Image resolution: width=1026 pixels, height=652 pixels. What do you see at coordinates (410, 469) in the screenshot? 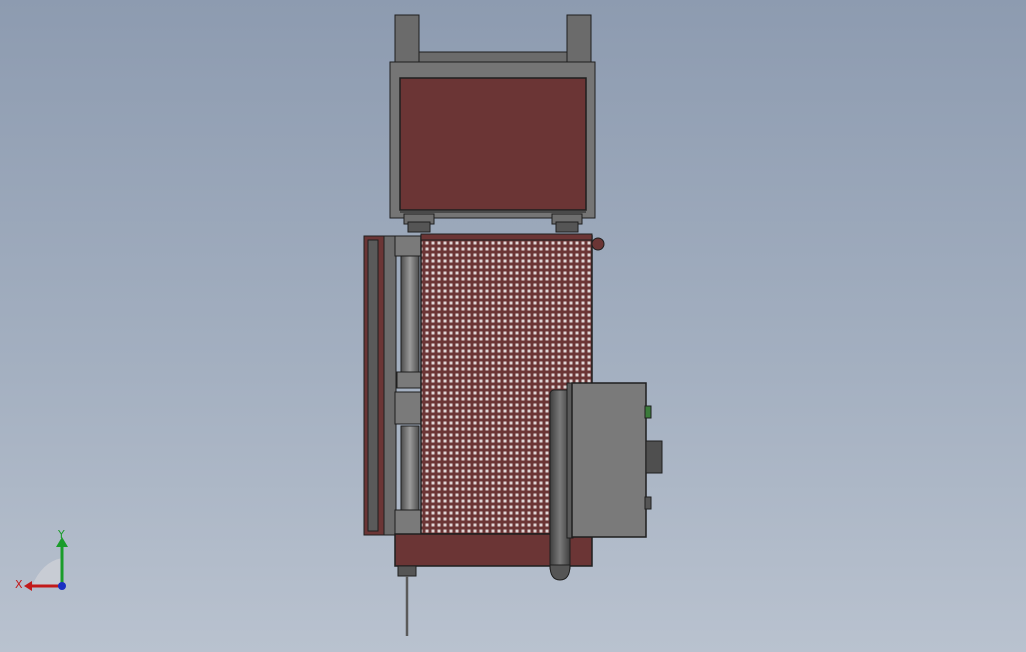
I see `lower-cylinder-rod` at bounding box center [410, 469].